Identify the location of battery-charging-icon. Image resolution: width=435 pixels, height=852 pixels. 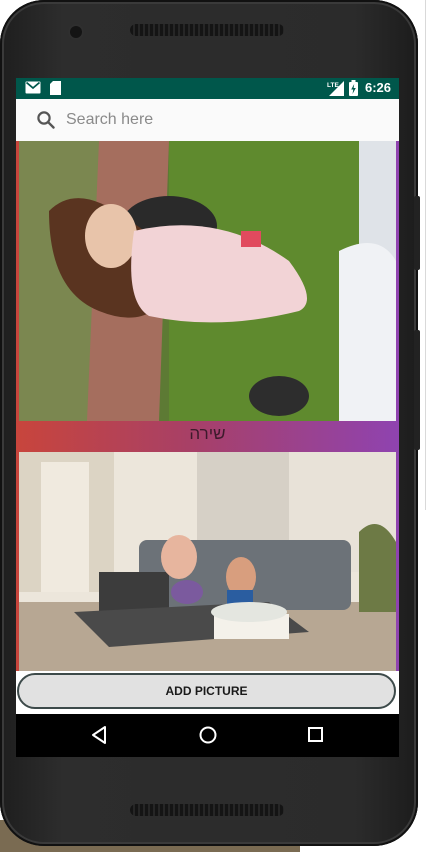
(353, 88).